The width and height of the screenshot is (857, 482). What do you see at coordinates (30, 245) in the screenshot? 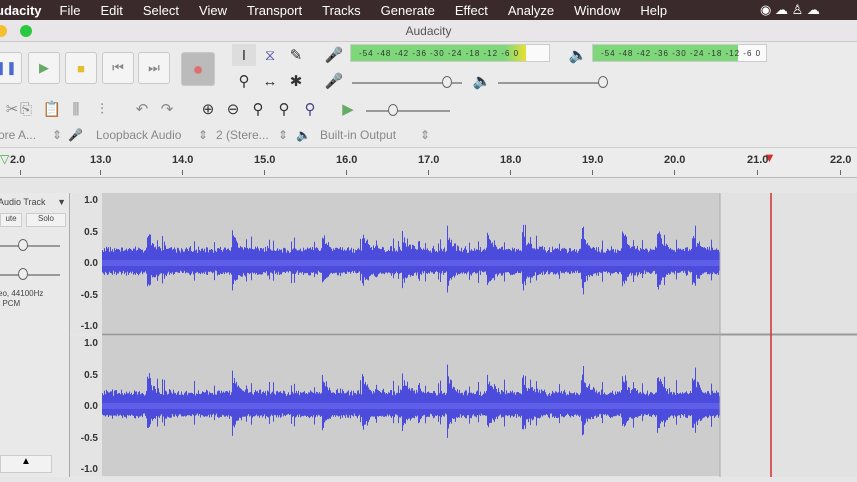
I see `gain-slider` at bounding box center [30, 245].